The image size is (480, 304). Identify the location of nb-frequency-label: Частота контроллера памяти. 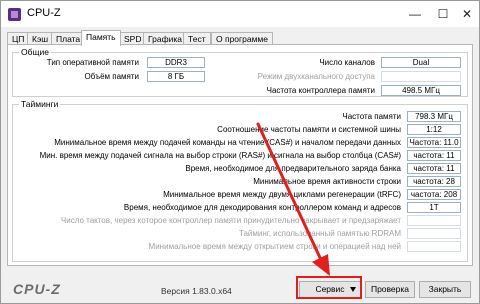
(320, 90).